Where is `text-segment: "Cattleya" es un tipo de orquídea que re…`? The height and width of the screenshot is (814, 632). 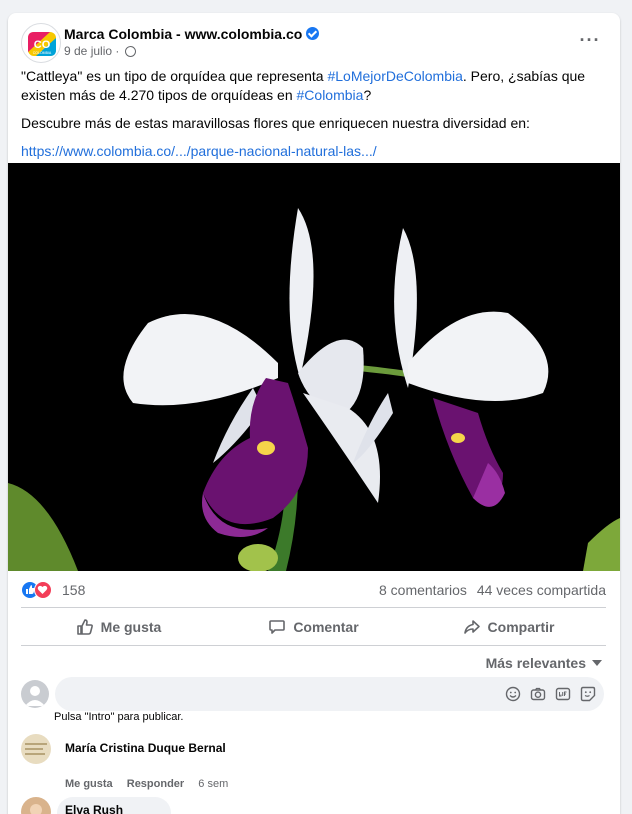 text-segment: "Cattleya" es un tipo de orquídea que re… is located at coordinates (174, 76).